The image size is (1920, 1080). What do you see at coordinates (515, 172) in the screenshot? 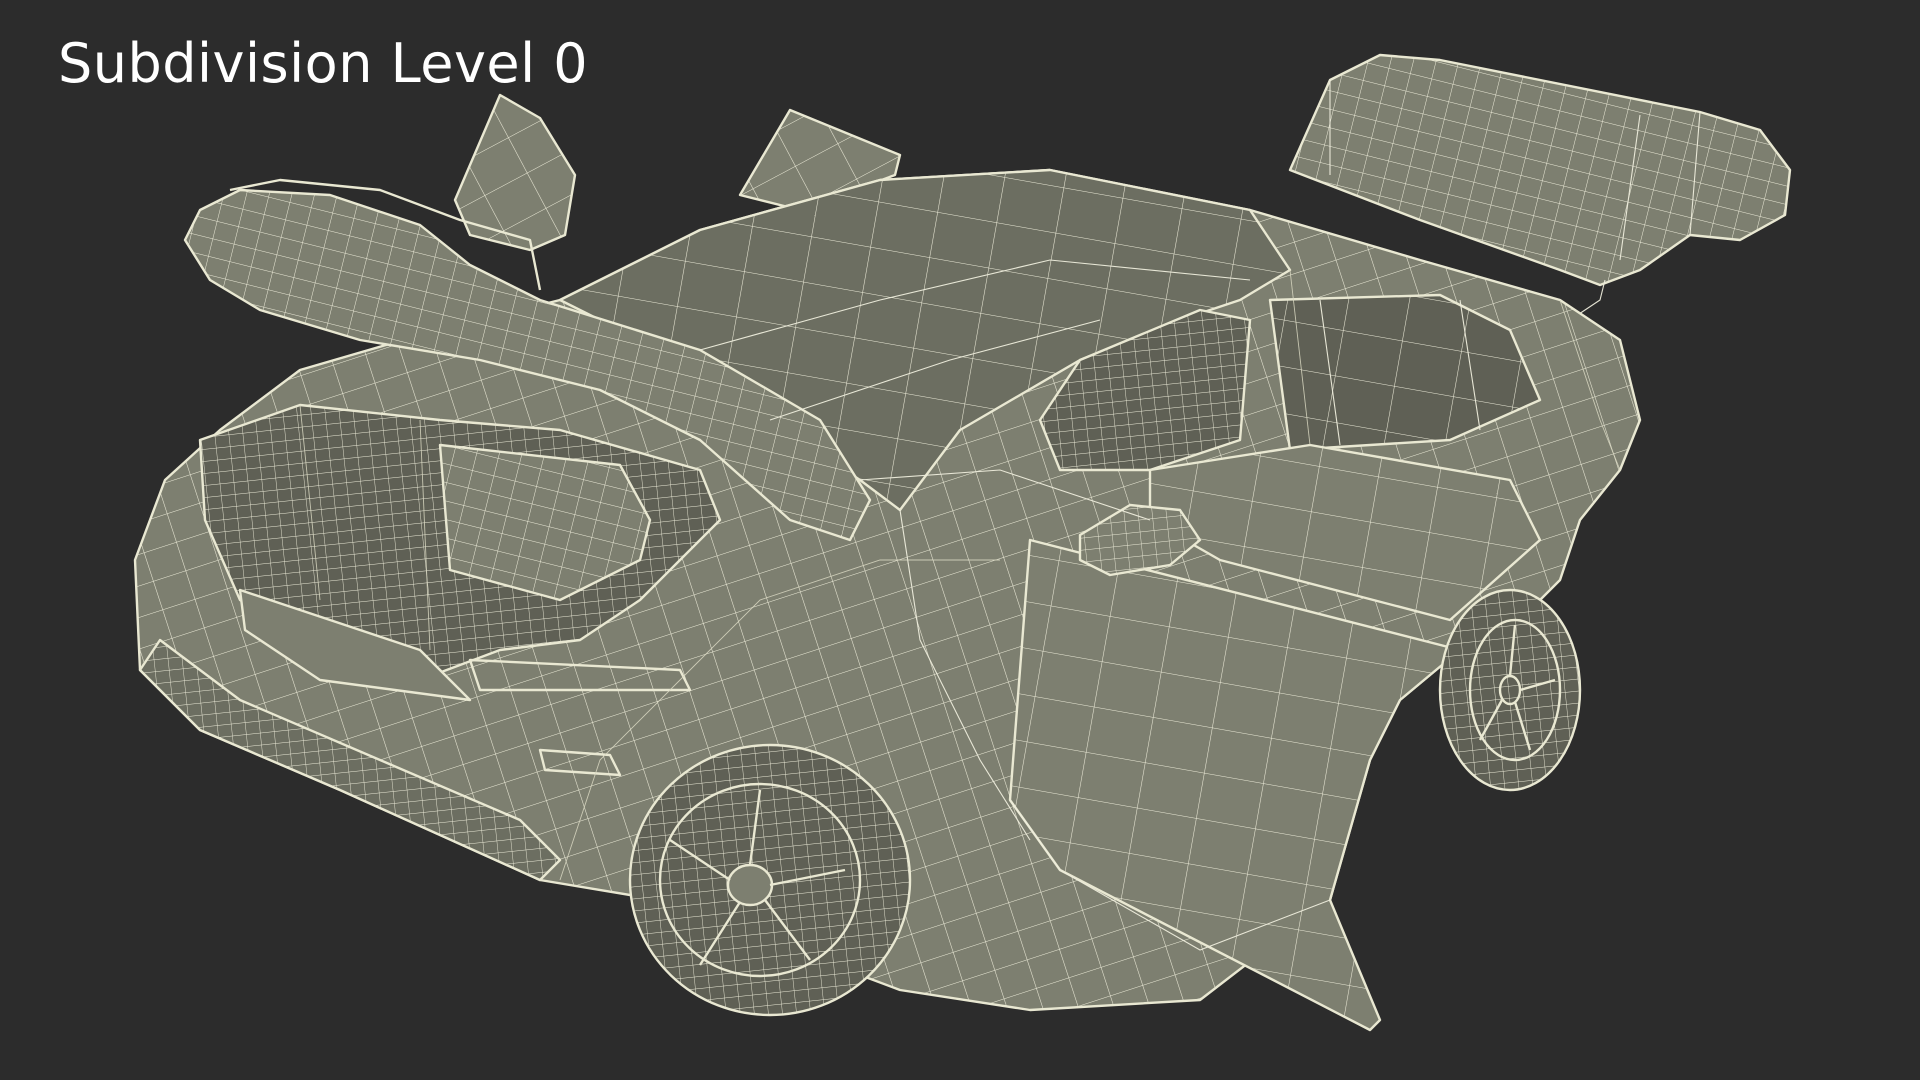
I see `upper-door-left` at bounding box center [515, 172].